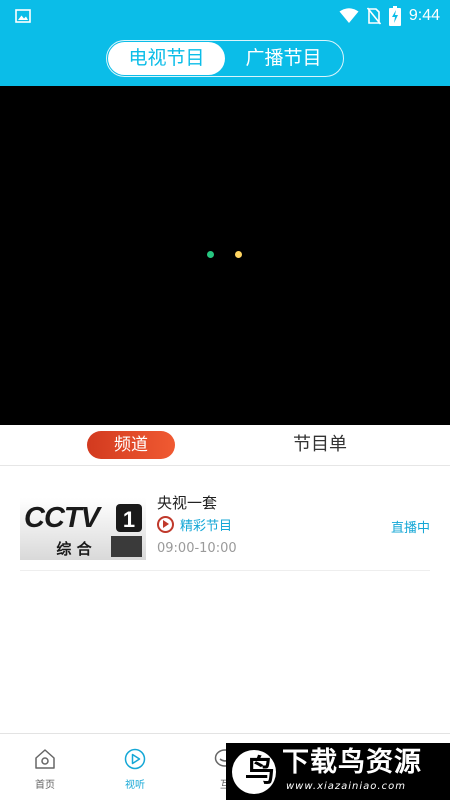 This screenshot has height=800, width=450. What do you see at coordinates (45, 759) in the screenshot?
I see `home-icon` at bounding box center [45, 759].